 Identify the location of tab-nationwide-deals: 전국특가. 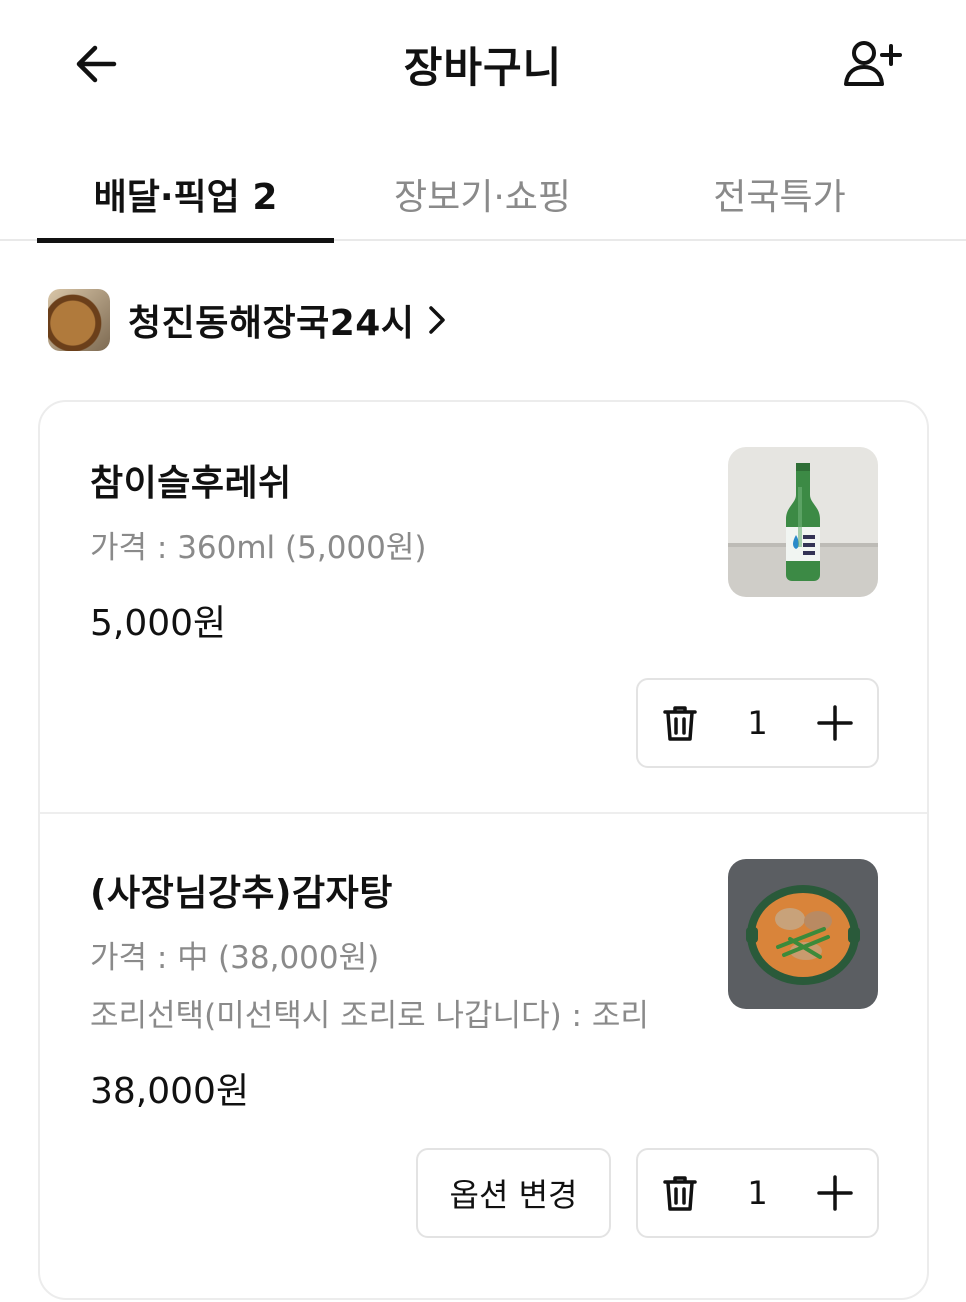
(779, 204).